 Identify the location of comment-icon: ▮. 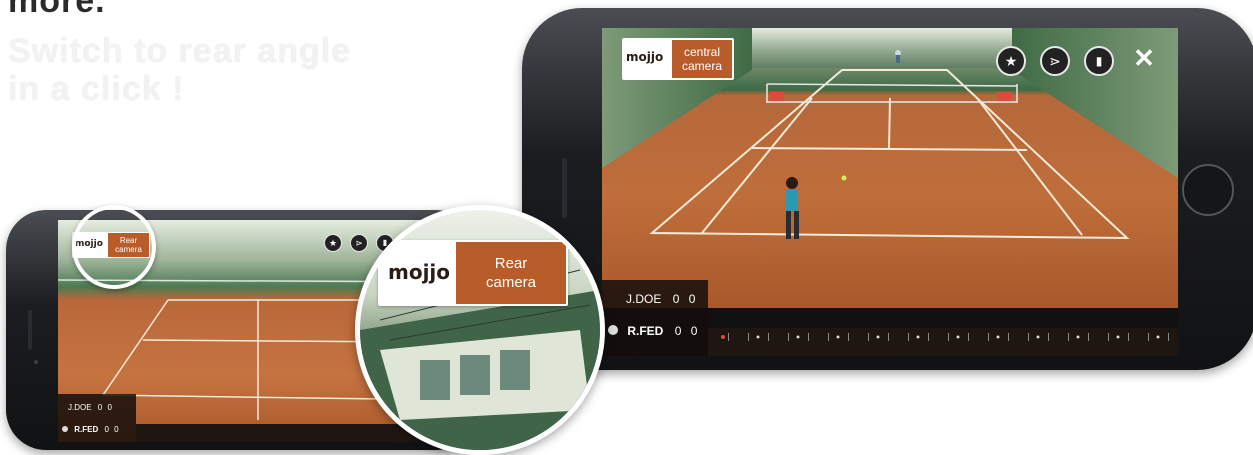
(1099, 61).